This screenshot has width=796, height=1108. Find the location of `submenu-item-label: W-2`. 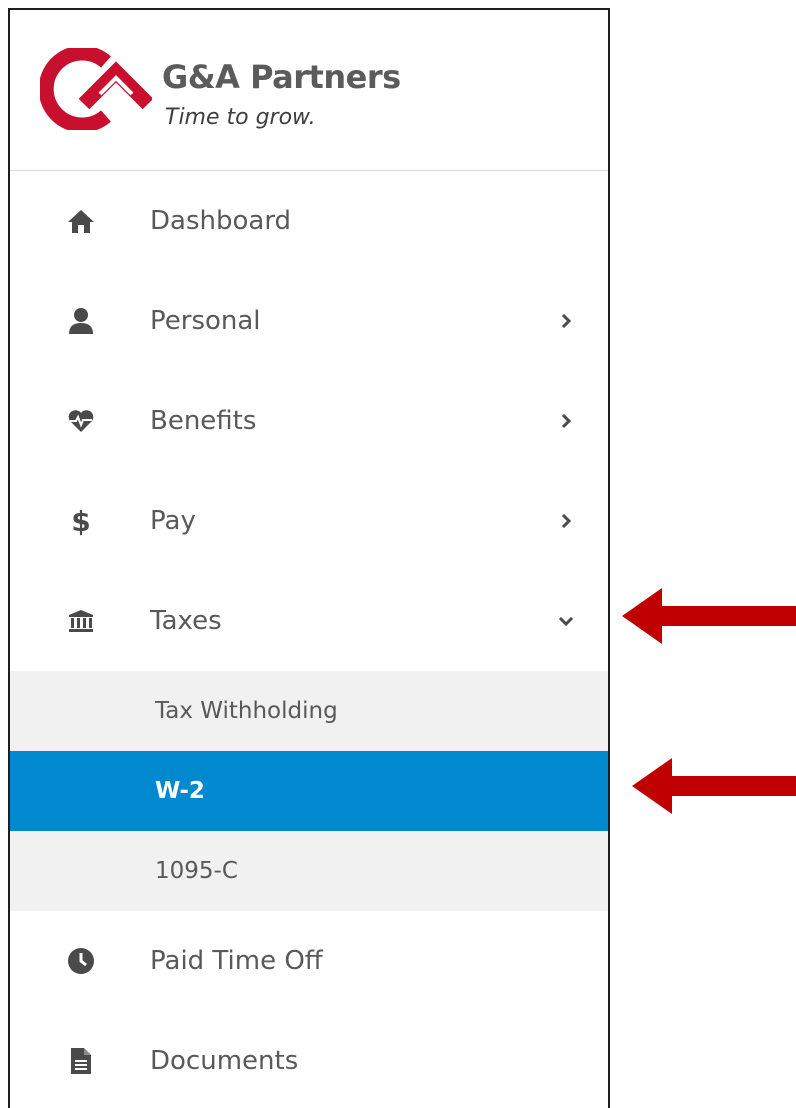

submenu-item-label: W-2 is located at coordinates (180, 791).